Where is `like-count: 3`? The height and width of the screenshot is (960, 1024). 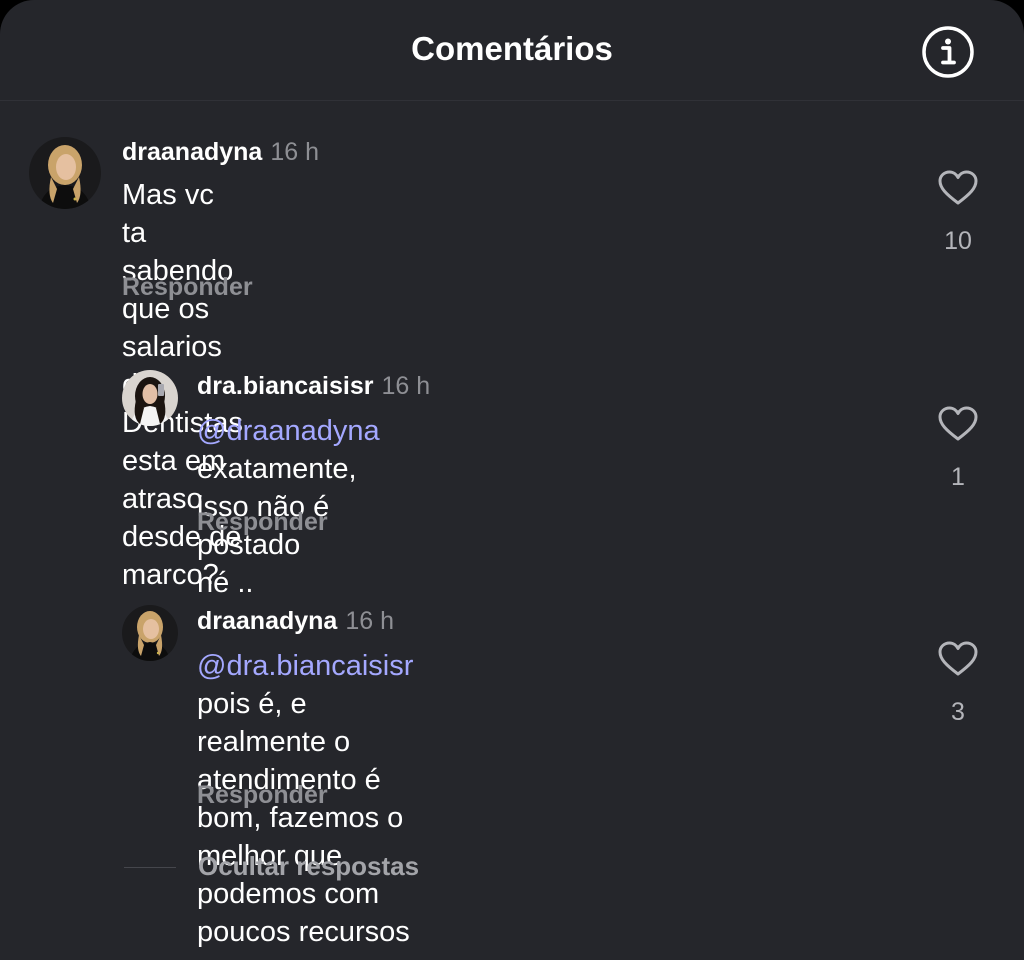 like-count: 3 is located at coordinates (958, 712).